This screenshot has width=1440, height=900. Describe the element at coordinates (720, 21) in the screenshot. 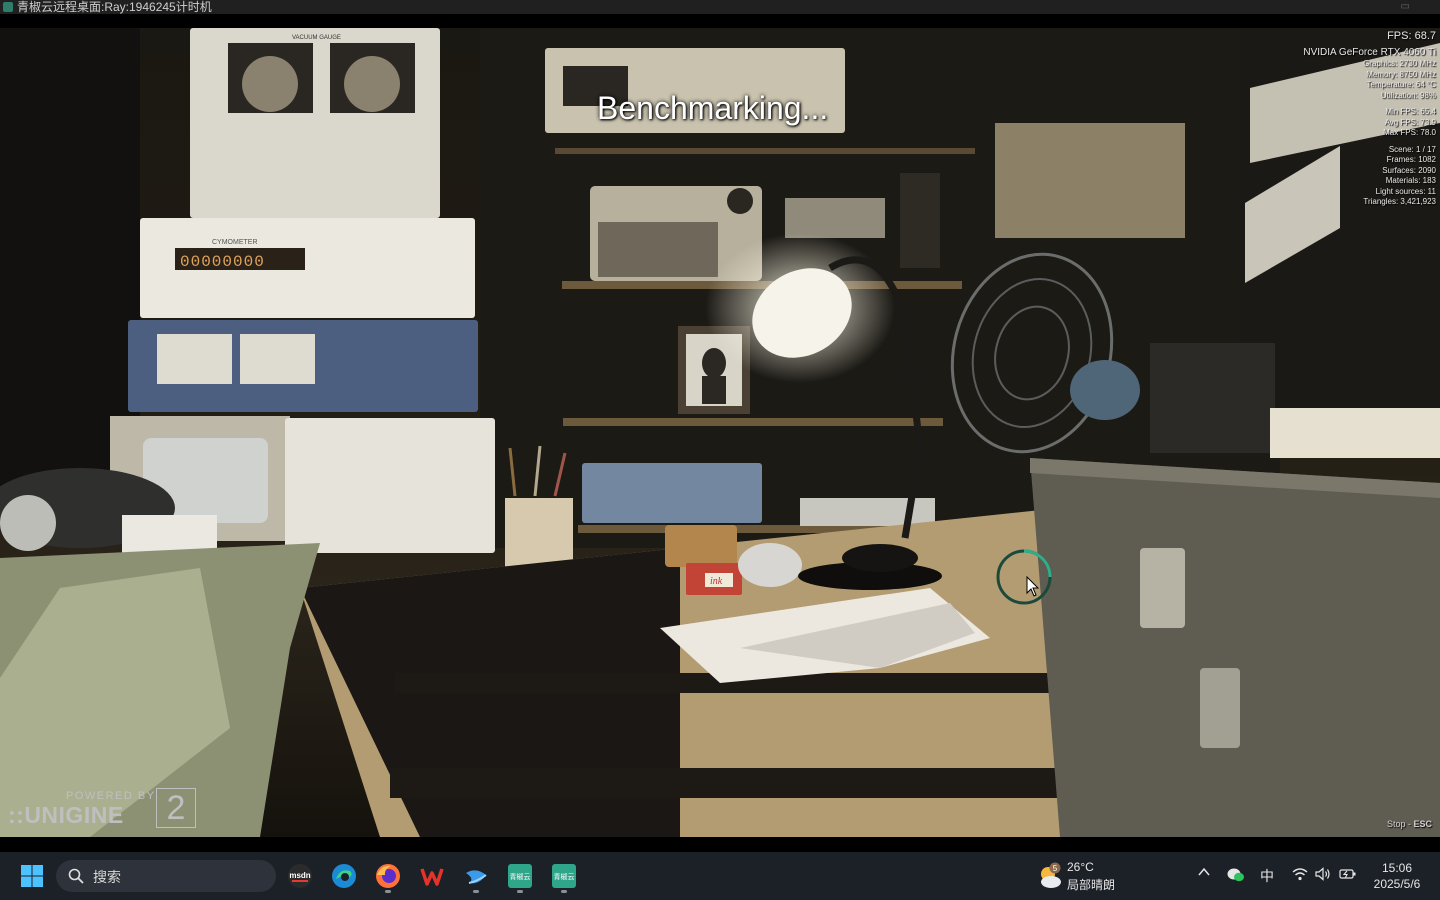

I see `letterbox-top` at that location.